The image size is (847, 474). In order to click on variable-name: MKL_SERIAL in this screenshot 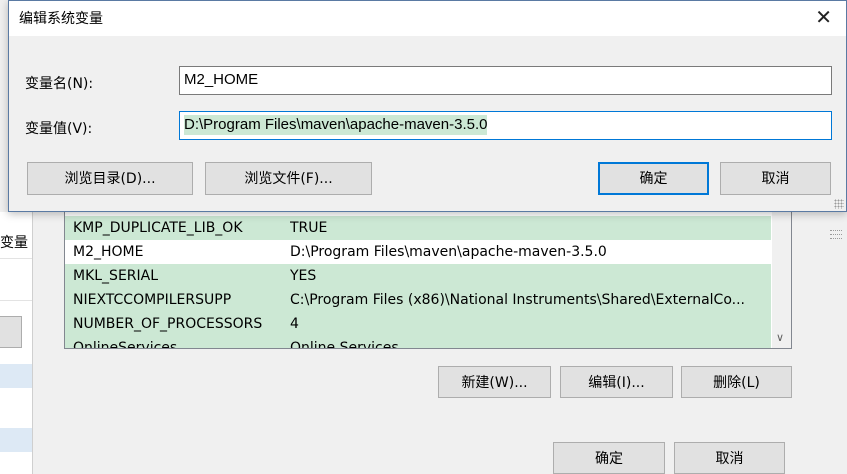, I will do `click(116, 276)`.